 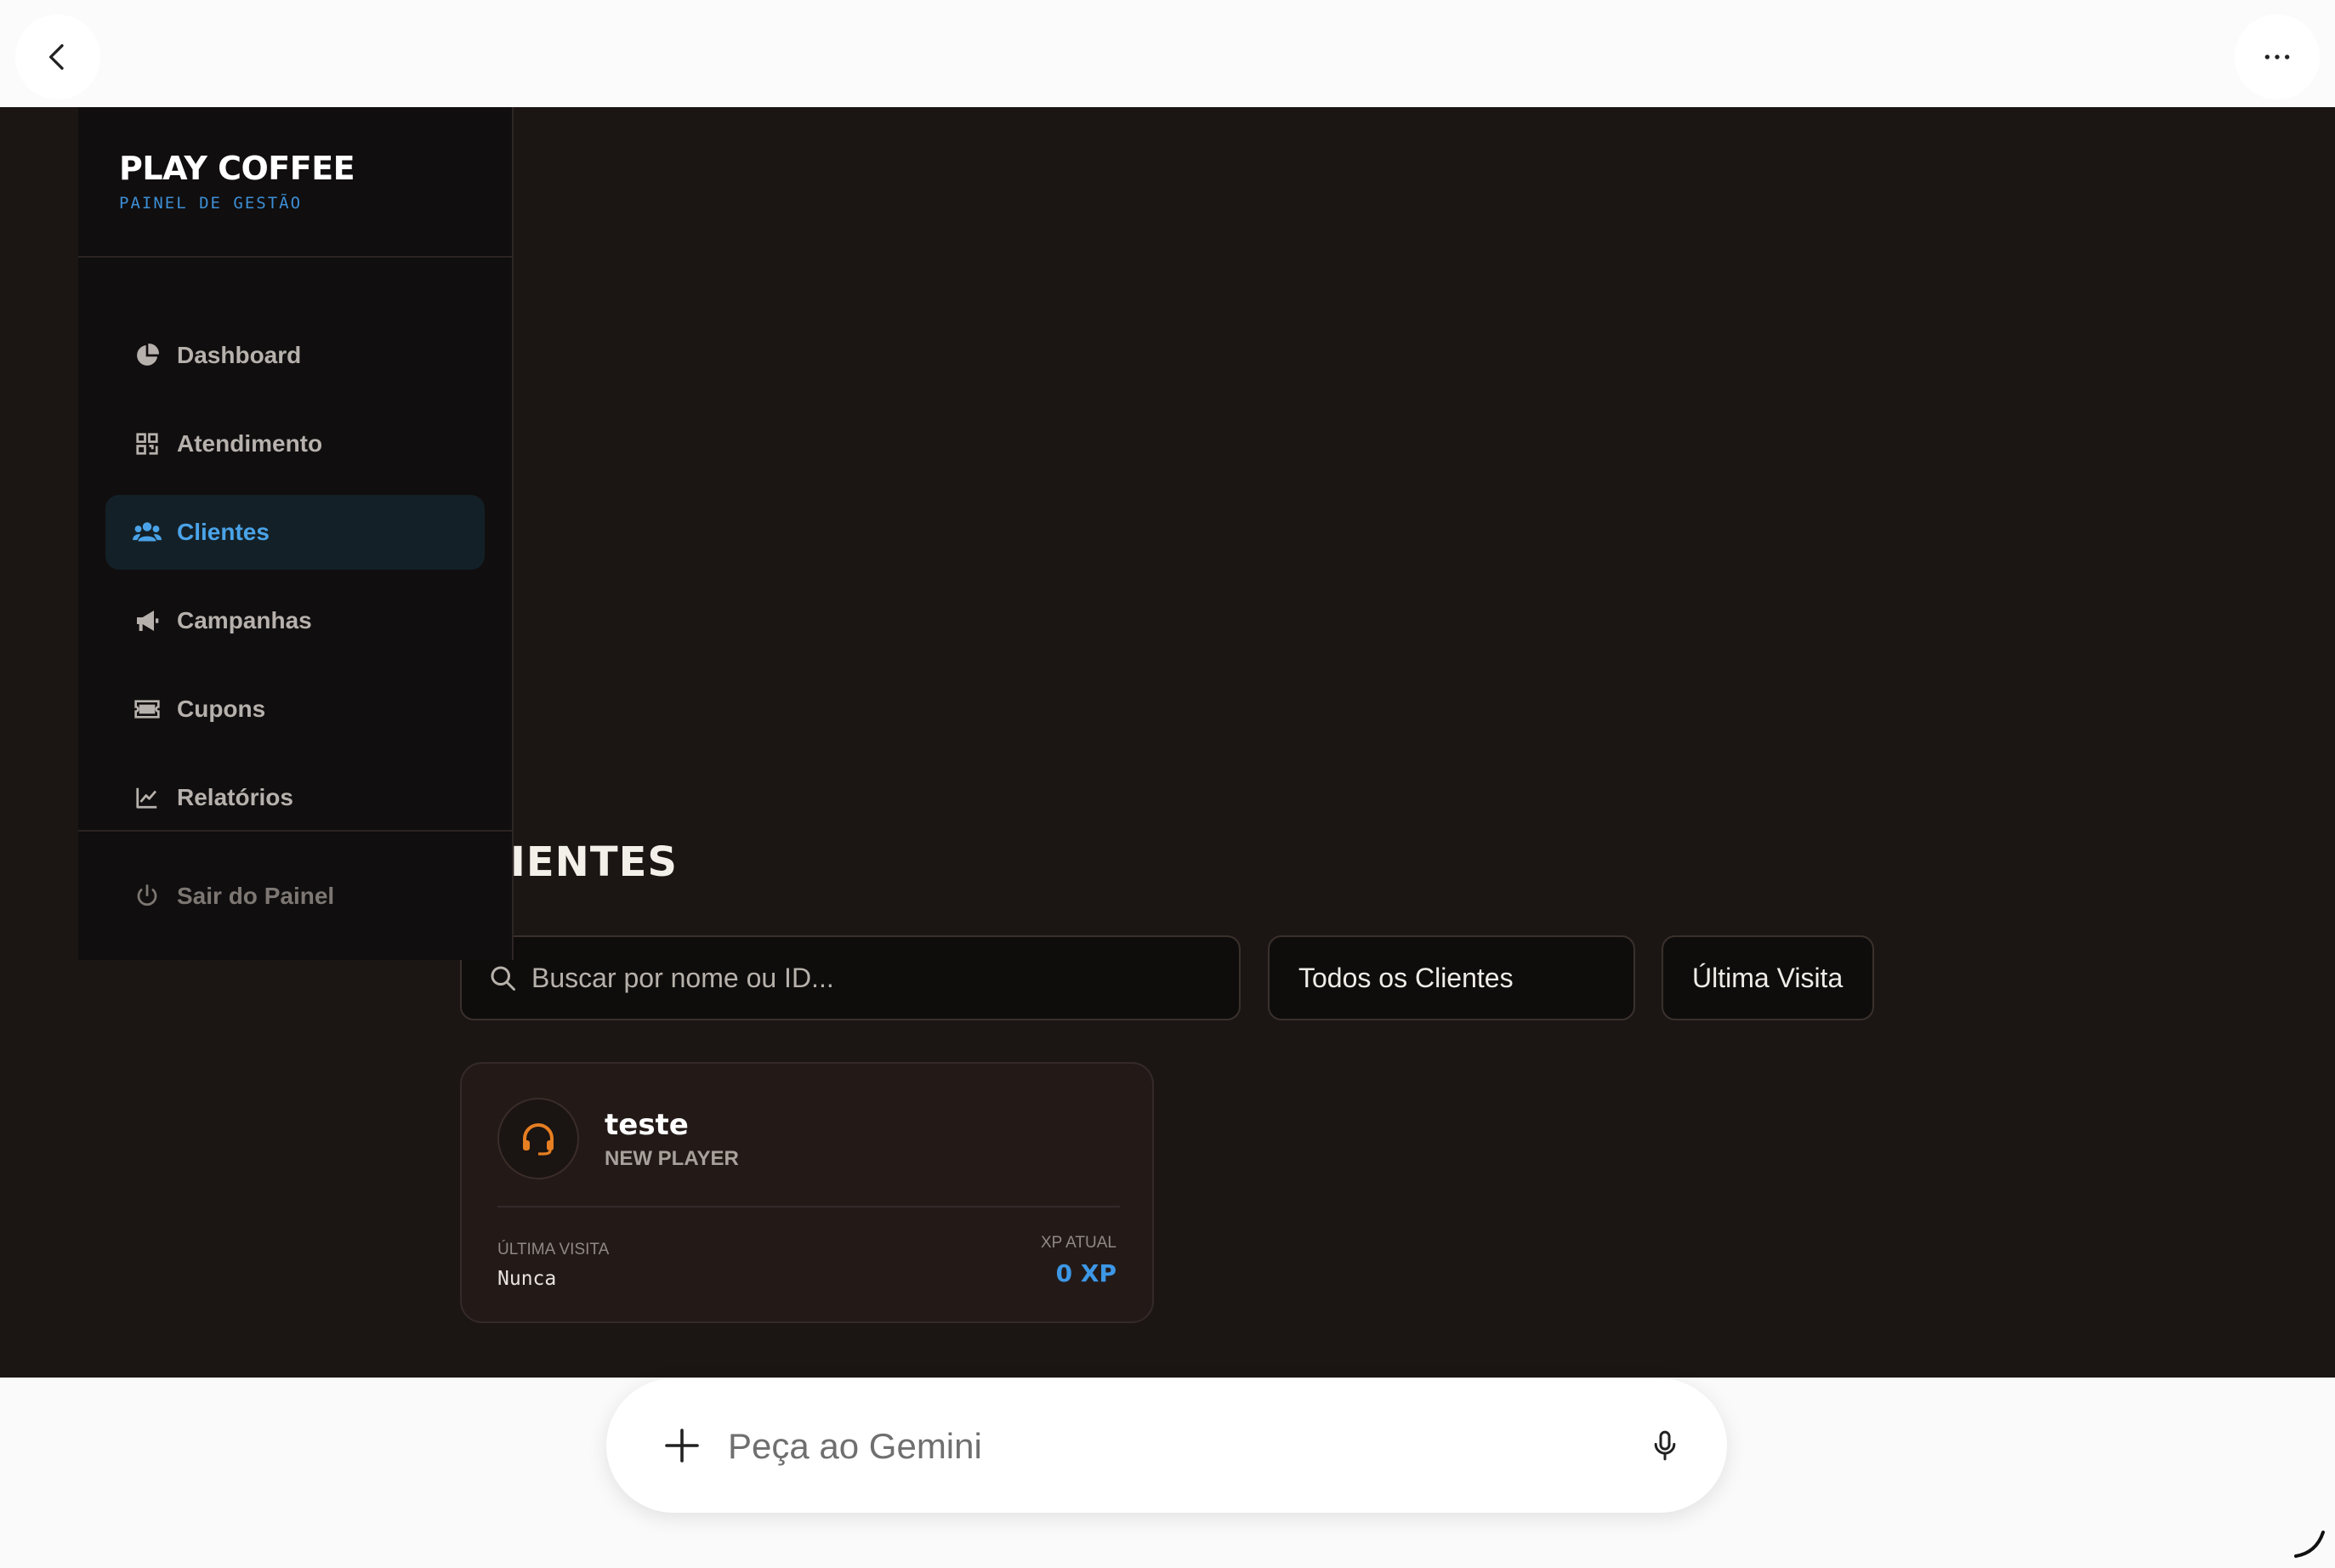 I want to click on search-box, so click(x=850, y=977).